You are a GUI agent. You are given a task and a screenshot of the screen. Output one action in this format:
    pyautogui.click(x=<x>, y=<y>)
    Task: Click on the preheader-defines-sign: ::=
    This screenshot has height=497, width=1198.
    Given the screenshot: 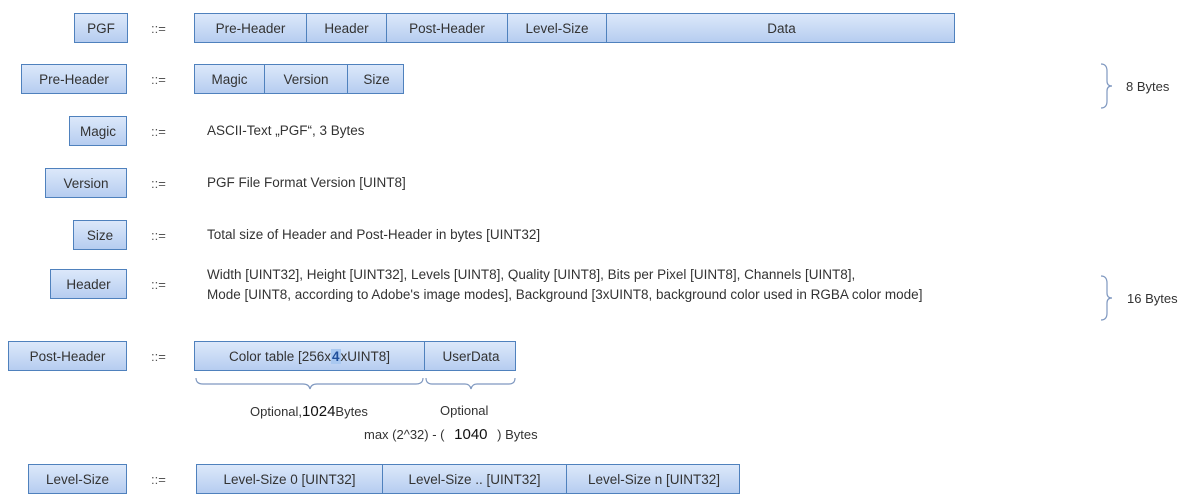 What is the action you would take?
    pyautogui.click(x=158, y=79)
    